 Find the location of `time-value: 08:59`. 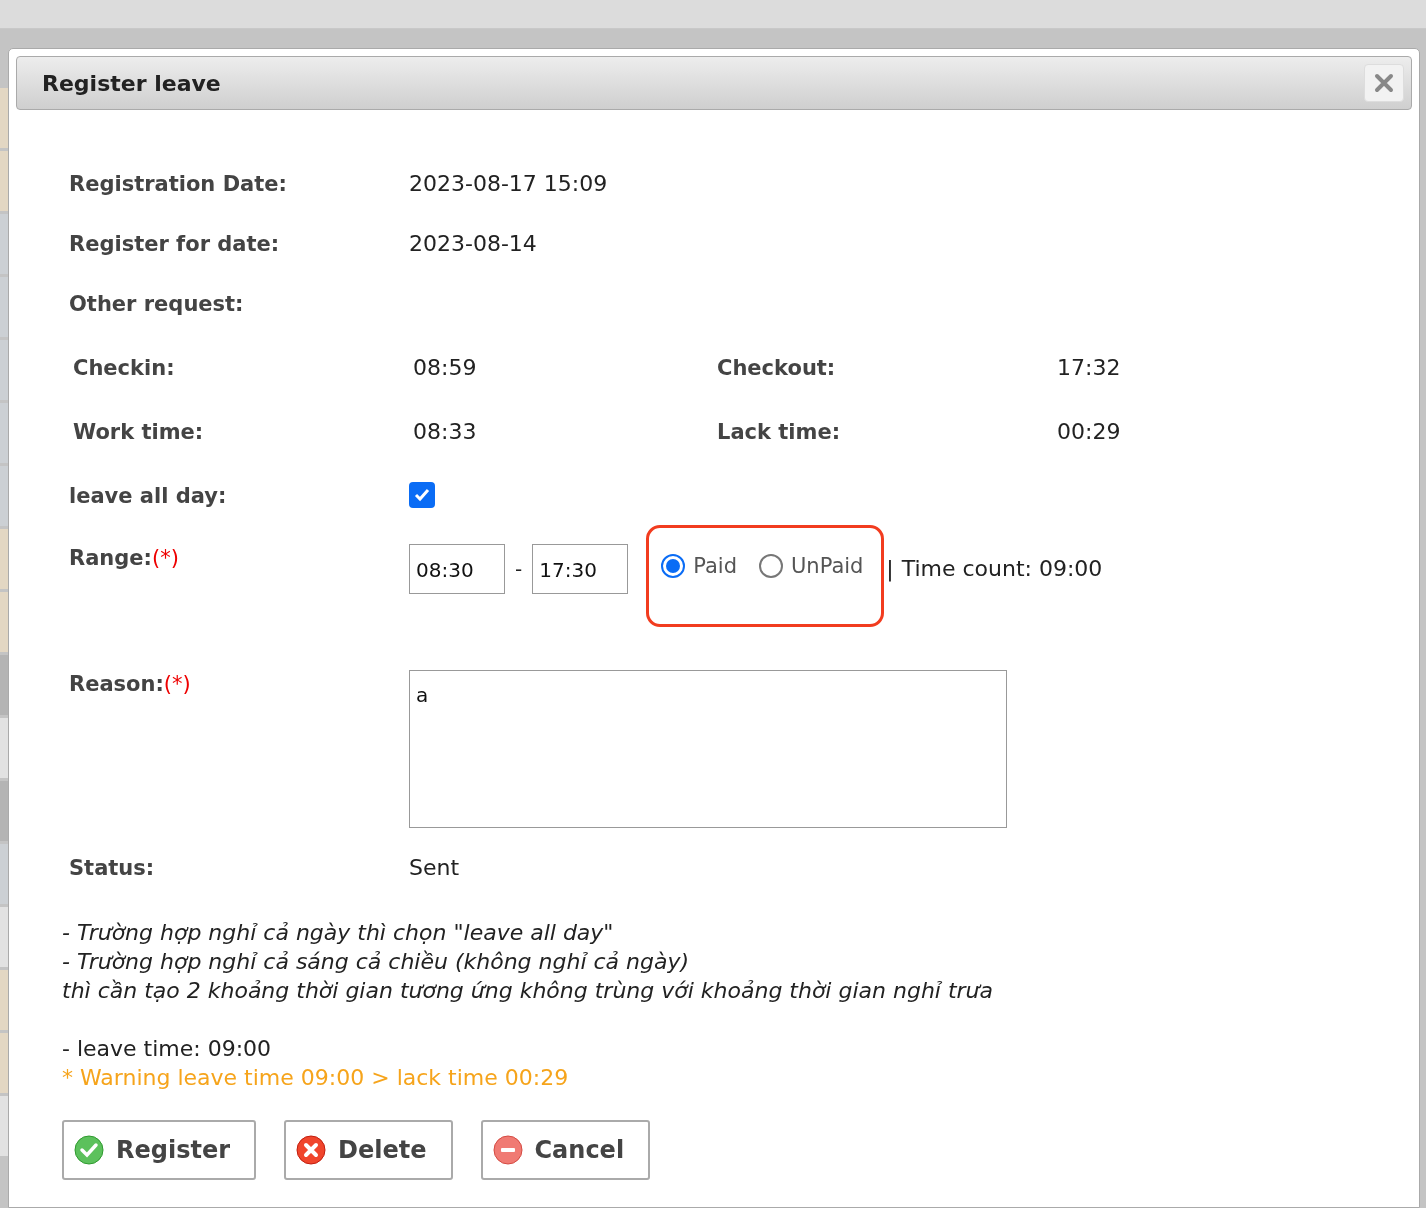

time-value: 08:59 is located at coordinates (445, 368).